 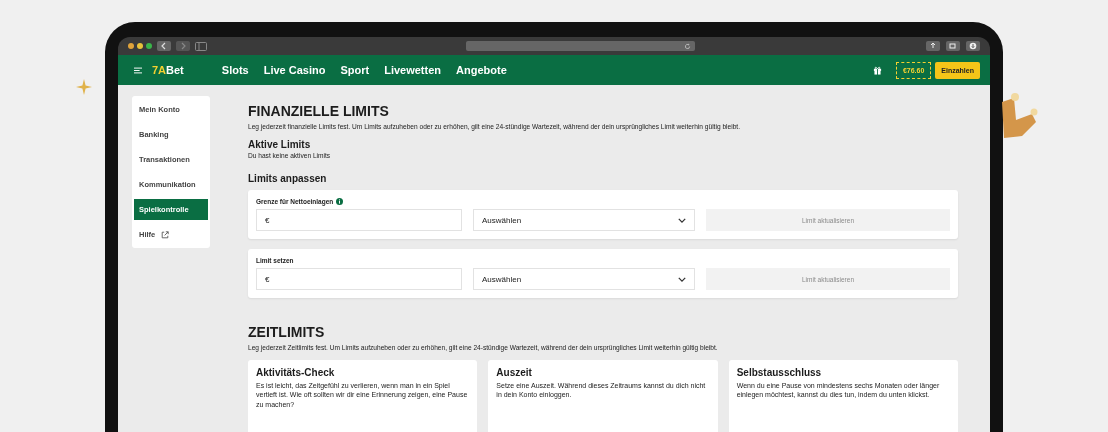 What do you see at coordinates (933, 46) in the screenshot?
I see `share-icon` at bounding box center [933, 46].